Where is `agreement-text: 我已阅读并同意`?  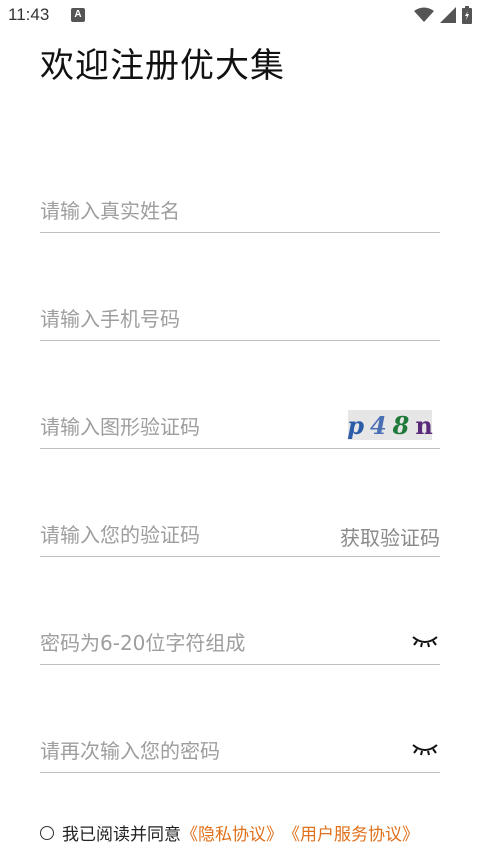
agreement-text: 我已阅读并同意 is located at coordinates (121, 835).